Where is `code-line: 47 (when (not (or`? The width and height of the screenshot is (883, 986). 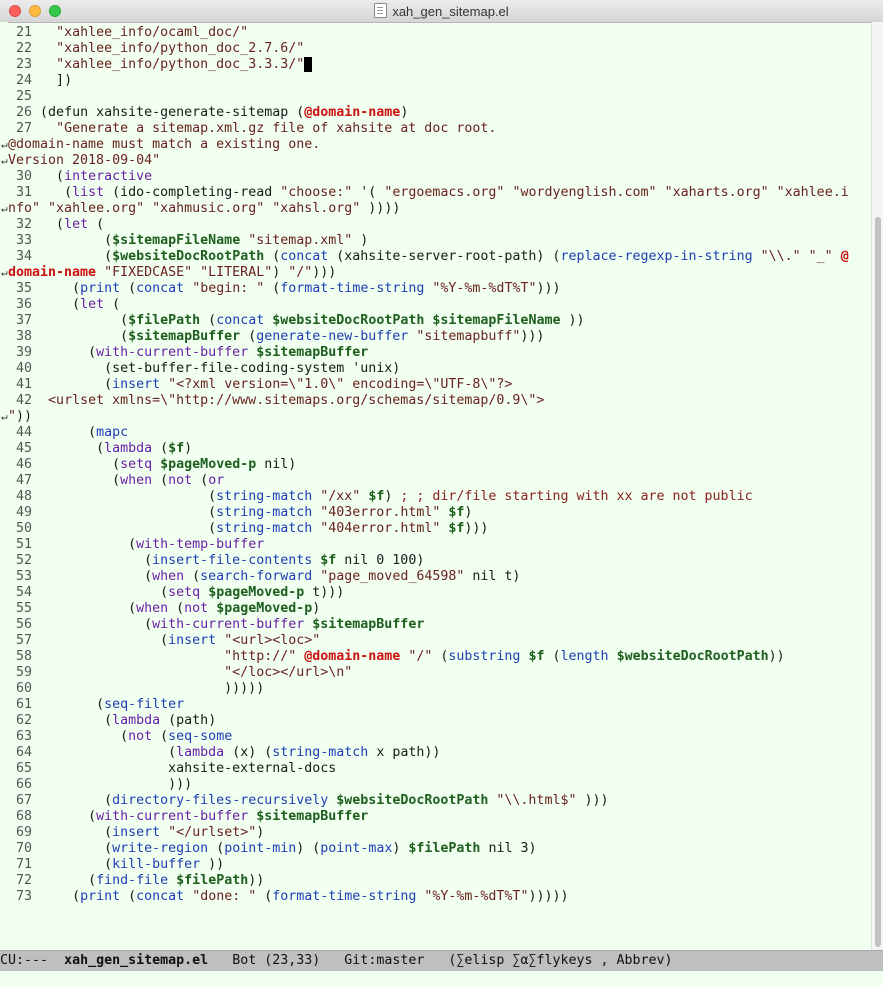
code-line: 47 (when (not (or is located at coordinates (439, 481).